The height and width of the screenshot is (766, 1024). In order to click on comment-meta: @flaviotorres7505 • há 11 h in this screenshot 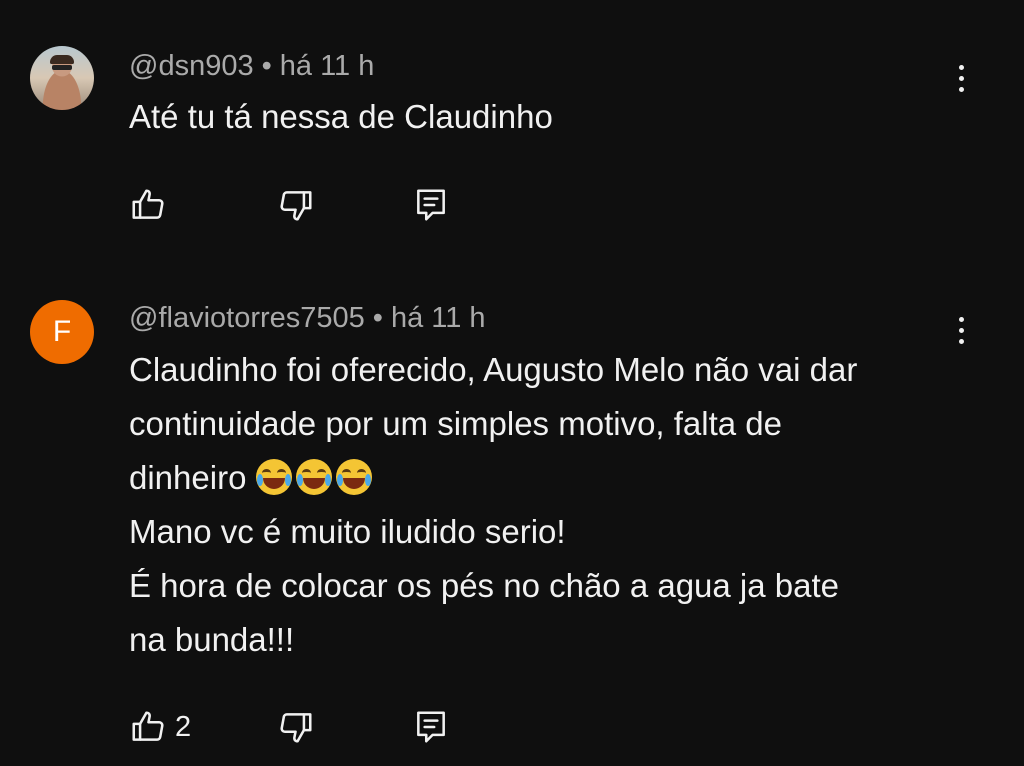, I will do `click(307, 318)`.